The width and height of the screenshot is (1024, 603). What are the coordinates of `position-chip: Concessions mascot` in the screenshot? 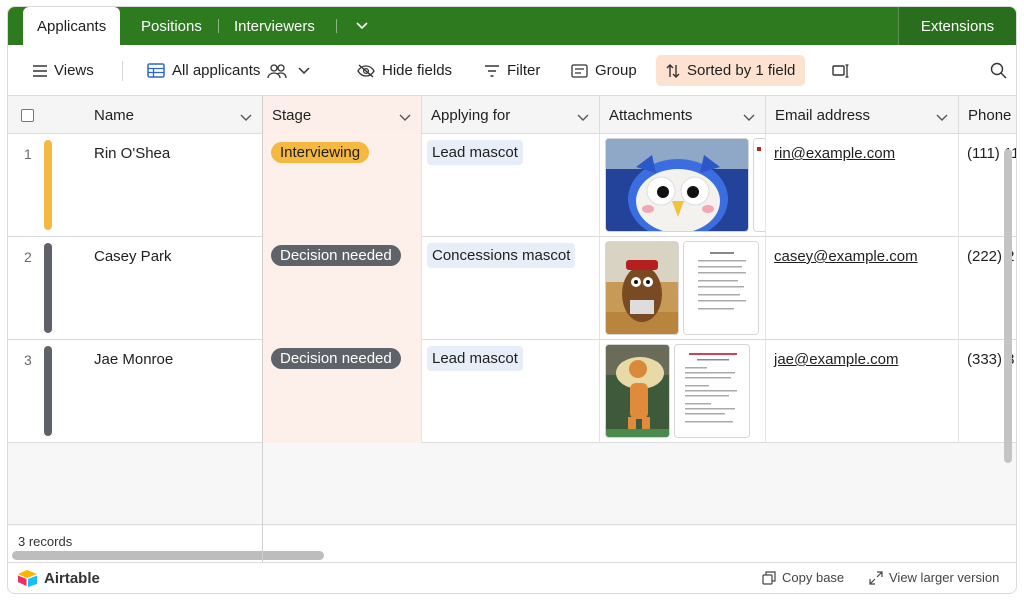 It's located at (501, 255).